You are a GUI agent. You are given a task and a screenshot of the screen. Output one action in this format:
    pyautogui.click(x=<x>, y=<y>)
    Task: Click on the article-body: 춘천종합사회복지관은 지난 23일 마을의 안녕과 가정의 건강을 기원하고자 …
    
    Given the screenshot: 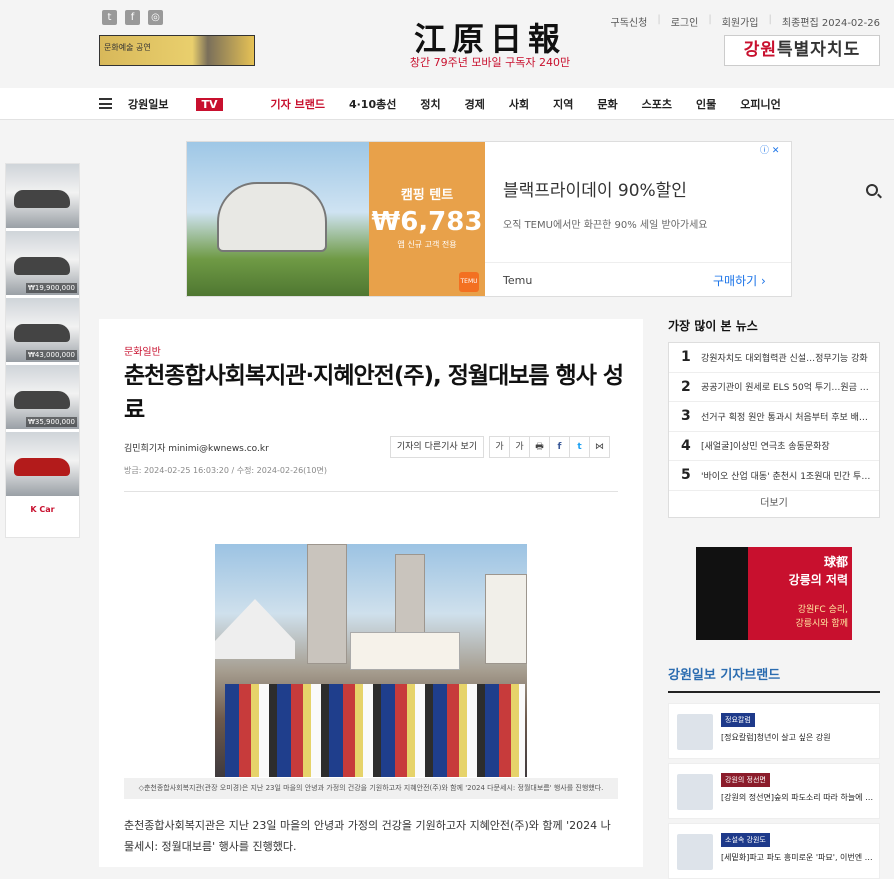 What is the action you would take?
    pyautogui.click(x=367, y=836)
    